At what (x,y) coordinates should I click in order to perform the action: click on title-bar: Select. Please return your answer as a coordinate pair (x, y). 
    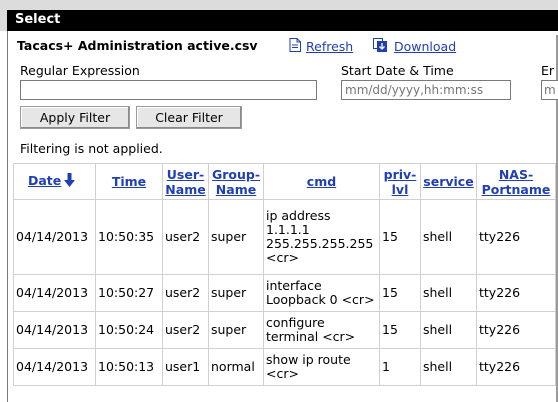
    Looking at the image, I should click on (282, 20).